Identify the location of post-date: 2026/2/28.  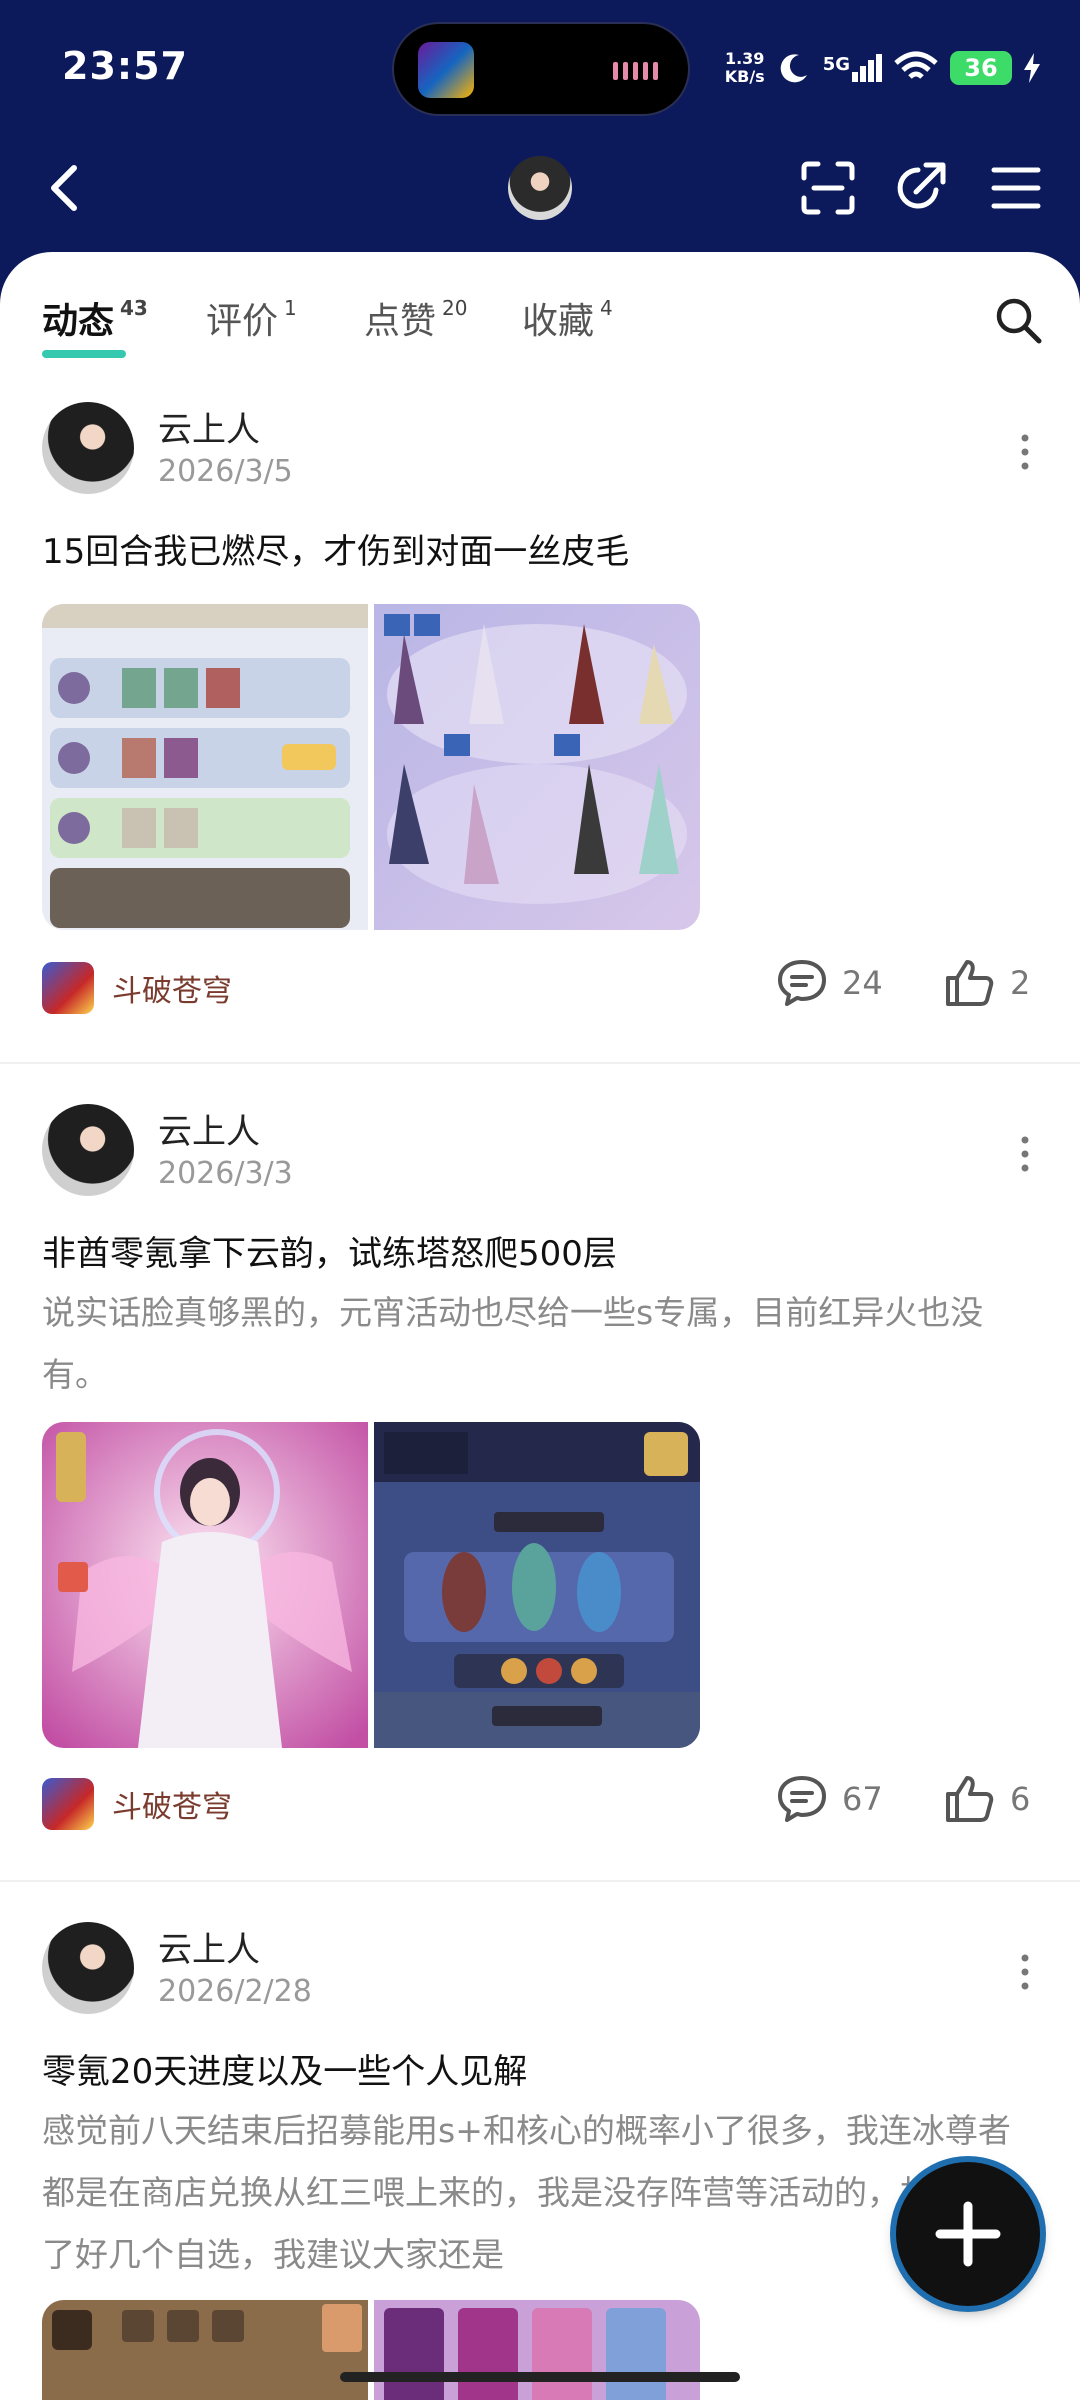
(235, 1991).